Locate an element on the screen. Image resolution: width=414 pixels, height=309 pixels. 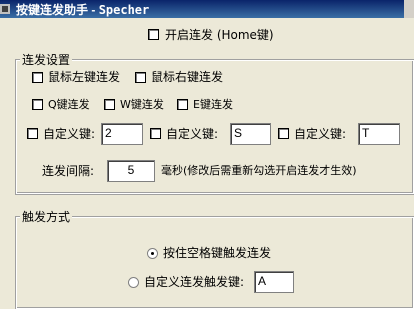
custom-2-label: 自定义键: is located at coordinates (192, 134).